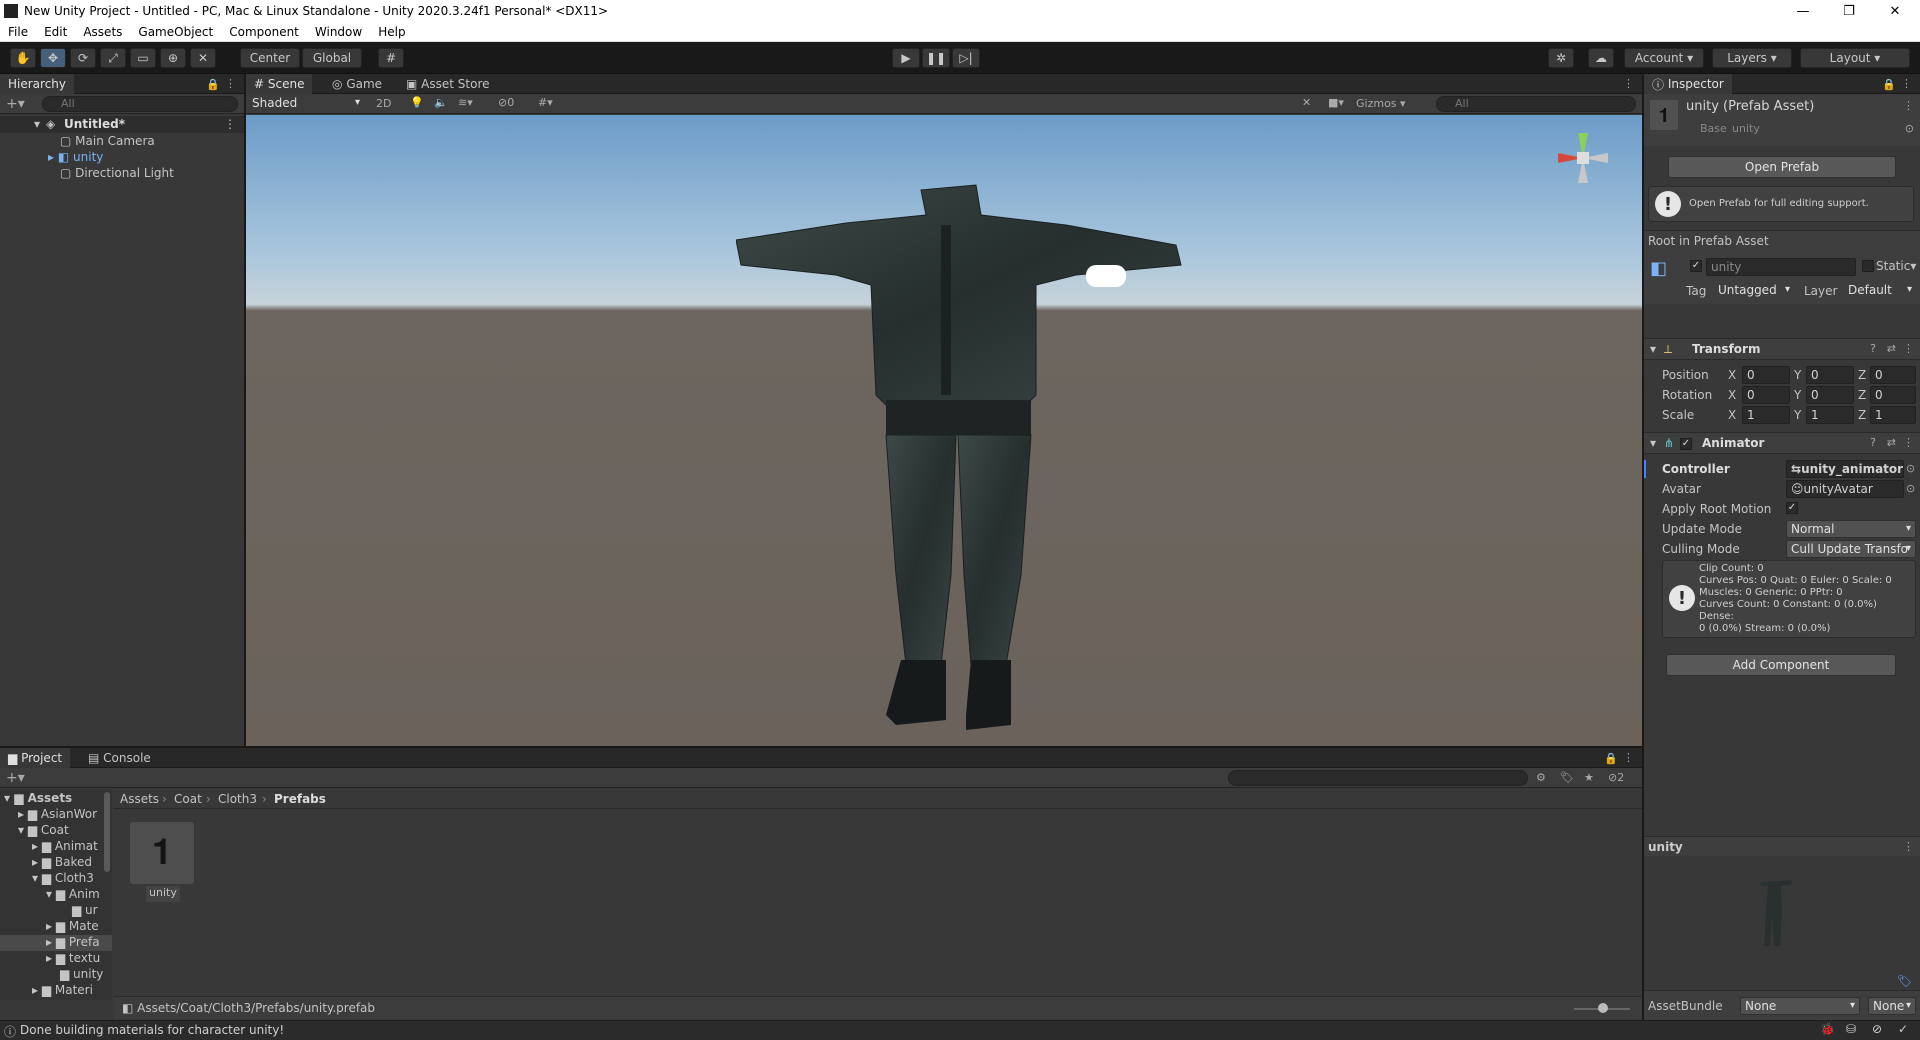 This screenshot has height=1040, width=1920. What do you see at coordinates (1603, 1008) in the screenshot?
I see `zoom-slider-thumb` at bounding box center [1603, 1008].